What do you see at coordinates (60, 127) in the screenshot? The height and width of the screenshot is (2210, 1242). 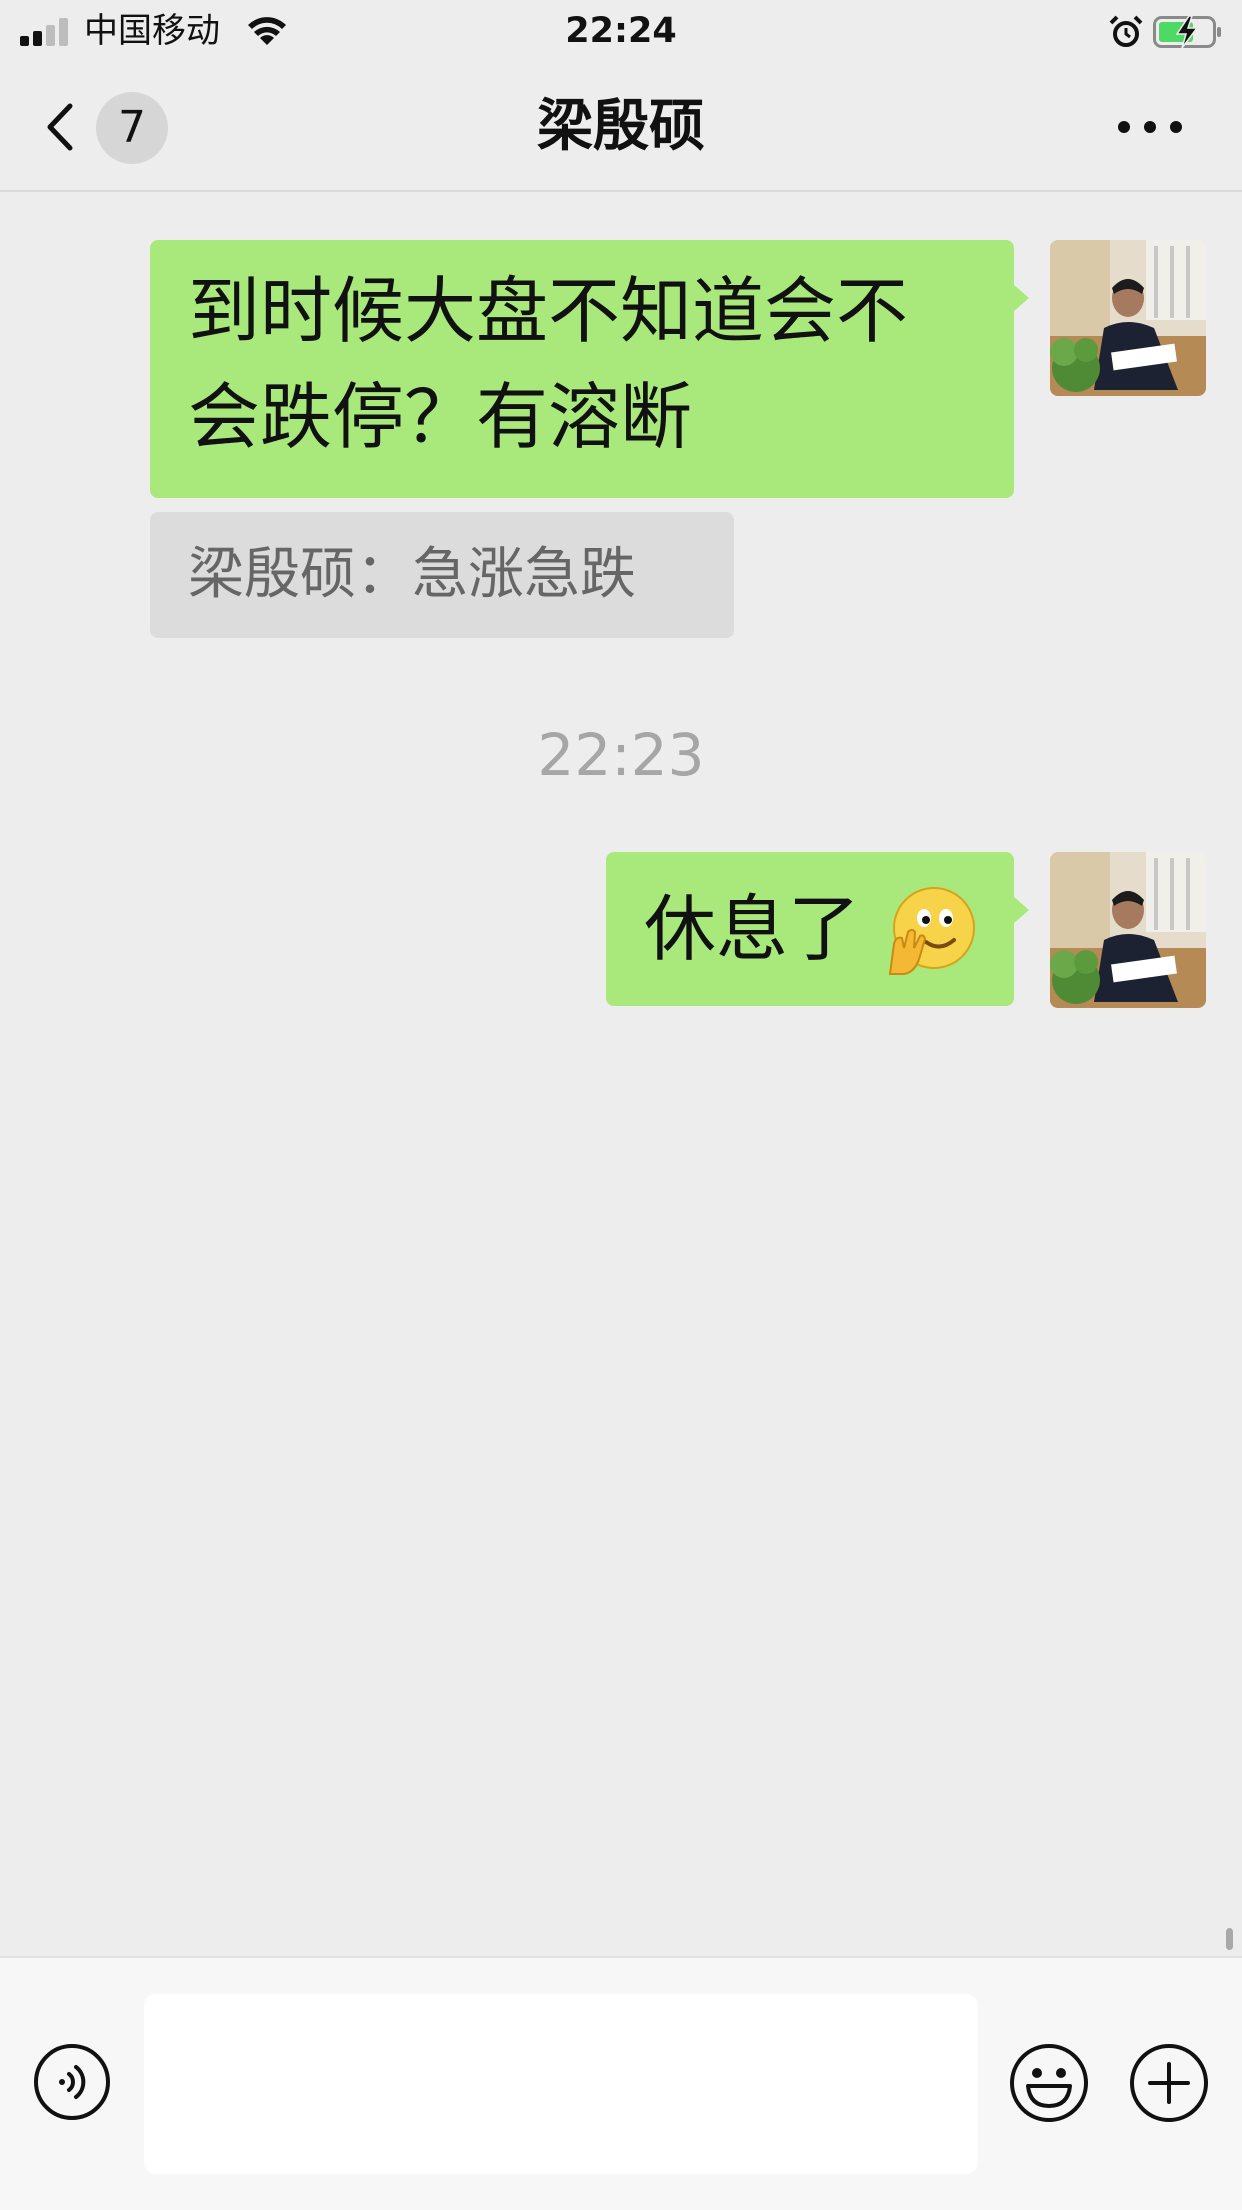 I see `chevron-left-icon` at bounding box center [60, 127].